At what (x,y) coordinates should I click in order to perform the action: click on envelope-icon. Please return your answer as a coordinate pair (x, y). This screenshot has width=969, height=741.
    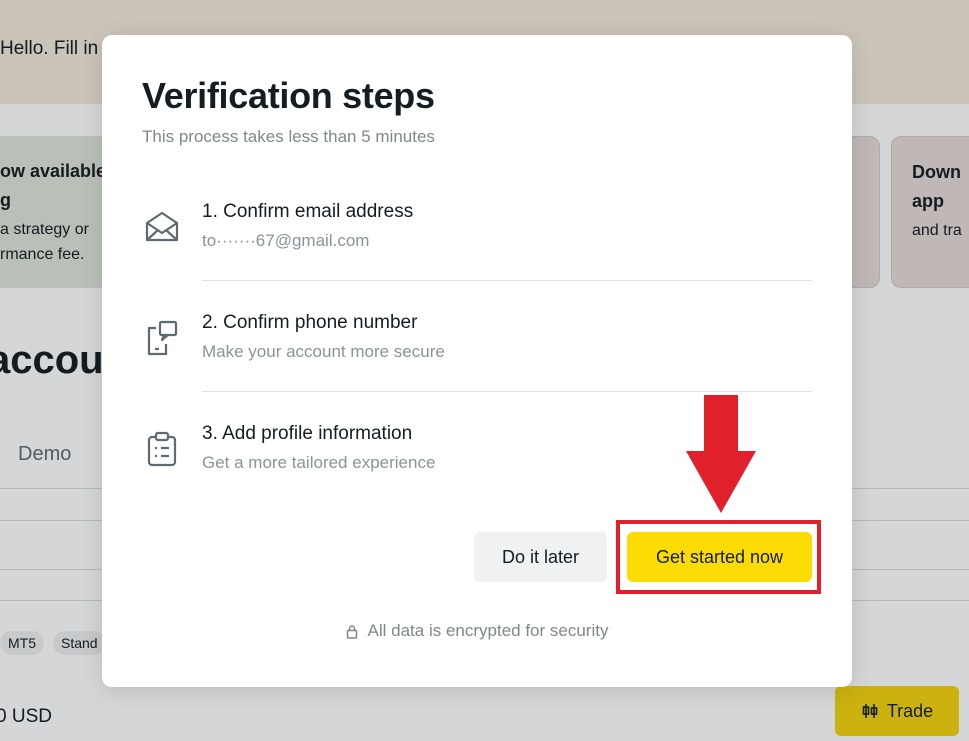
    Looking at the image, I should click on (162, 226).